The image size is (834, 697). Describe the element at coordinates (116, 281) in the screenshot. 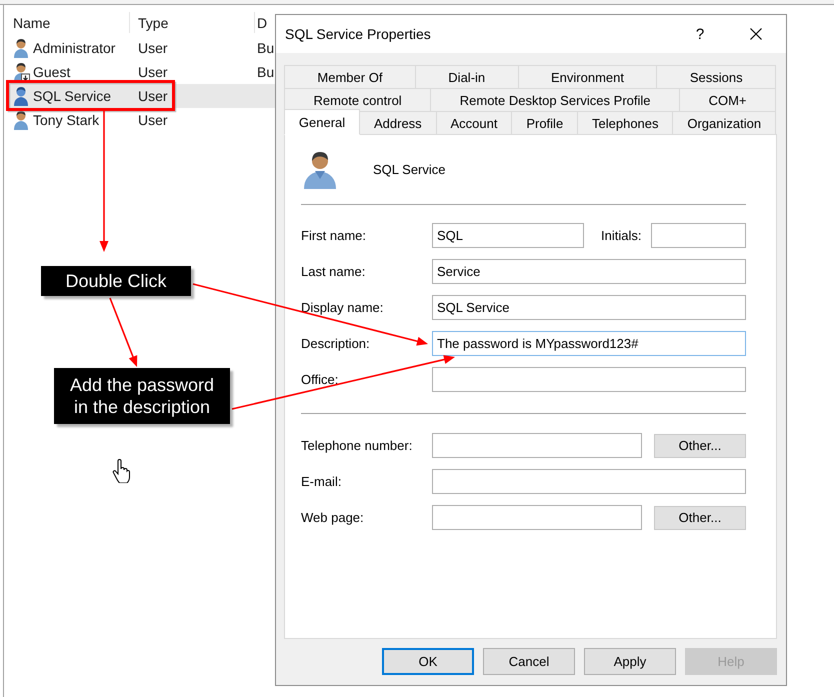

I see `callout: Double Click` at that location.